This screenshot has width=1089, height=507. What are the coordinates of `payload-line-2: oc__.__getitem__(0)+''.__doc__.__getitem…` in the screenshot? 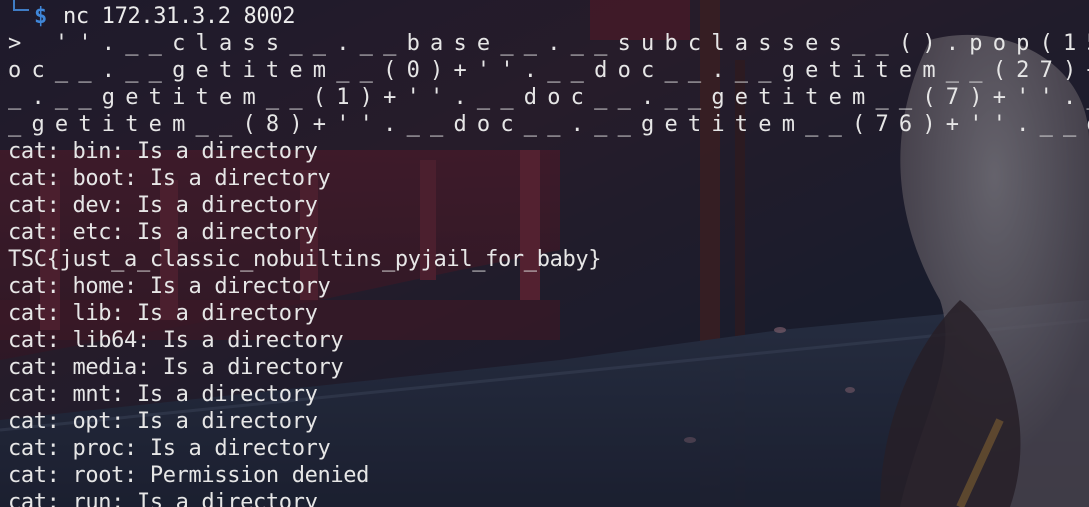 It's located at (548, 70).